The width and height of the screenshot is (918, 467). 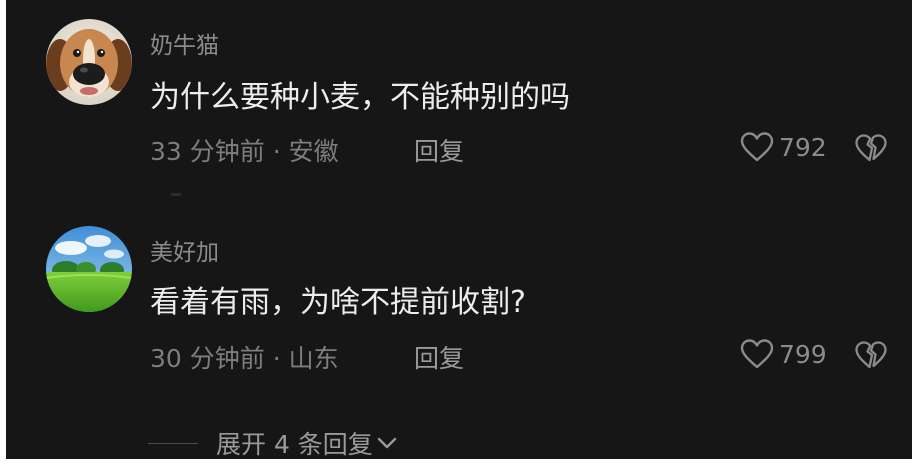 I want to click on dog-avatar-icon, so click(x=89, y=62).